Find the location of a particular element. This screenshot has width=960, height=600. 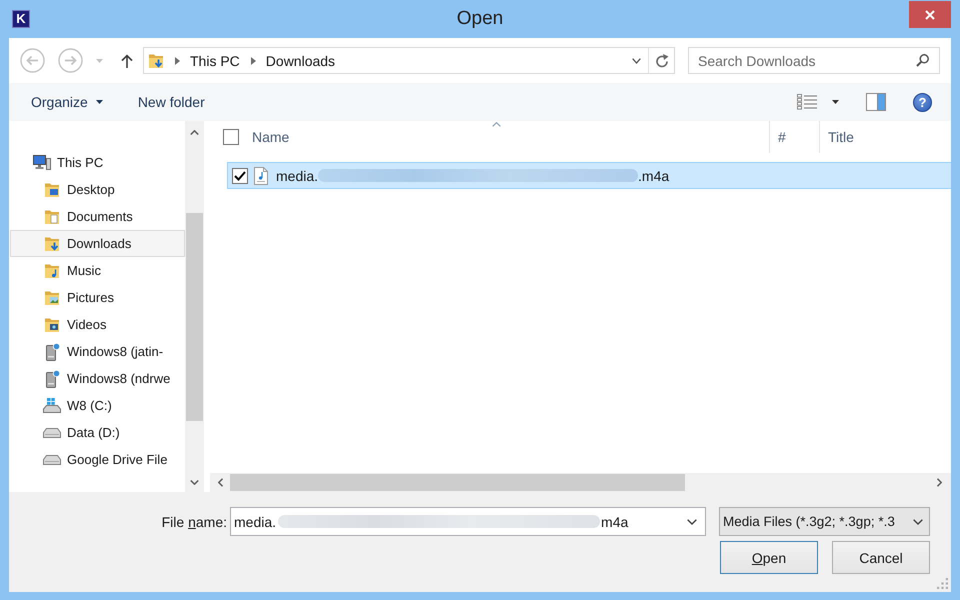

sidebar-item: Music is located at coordinates (97, 270).